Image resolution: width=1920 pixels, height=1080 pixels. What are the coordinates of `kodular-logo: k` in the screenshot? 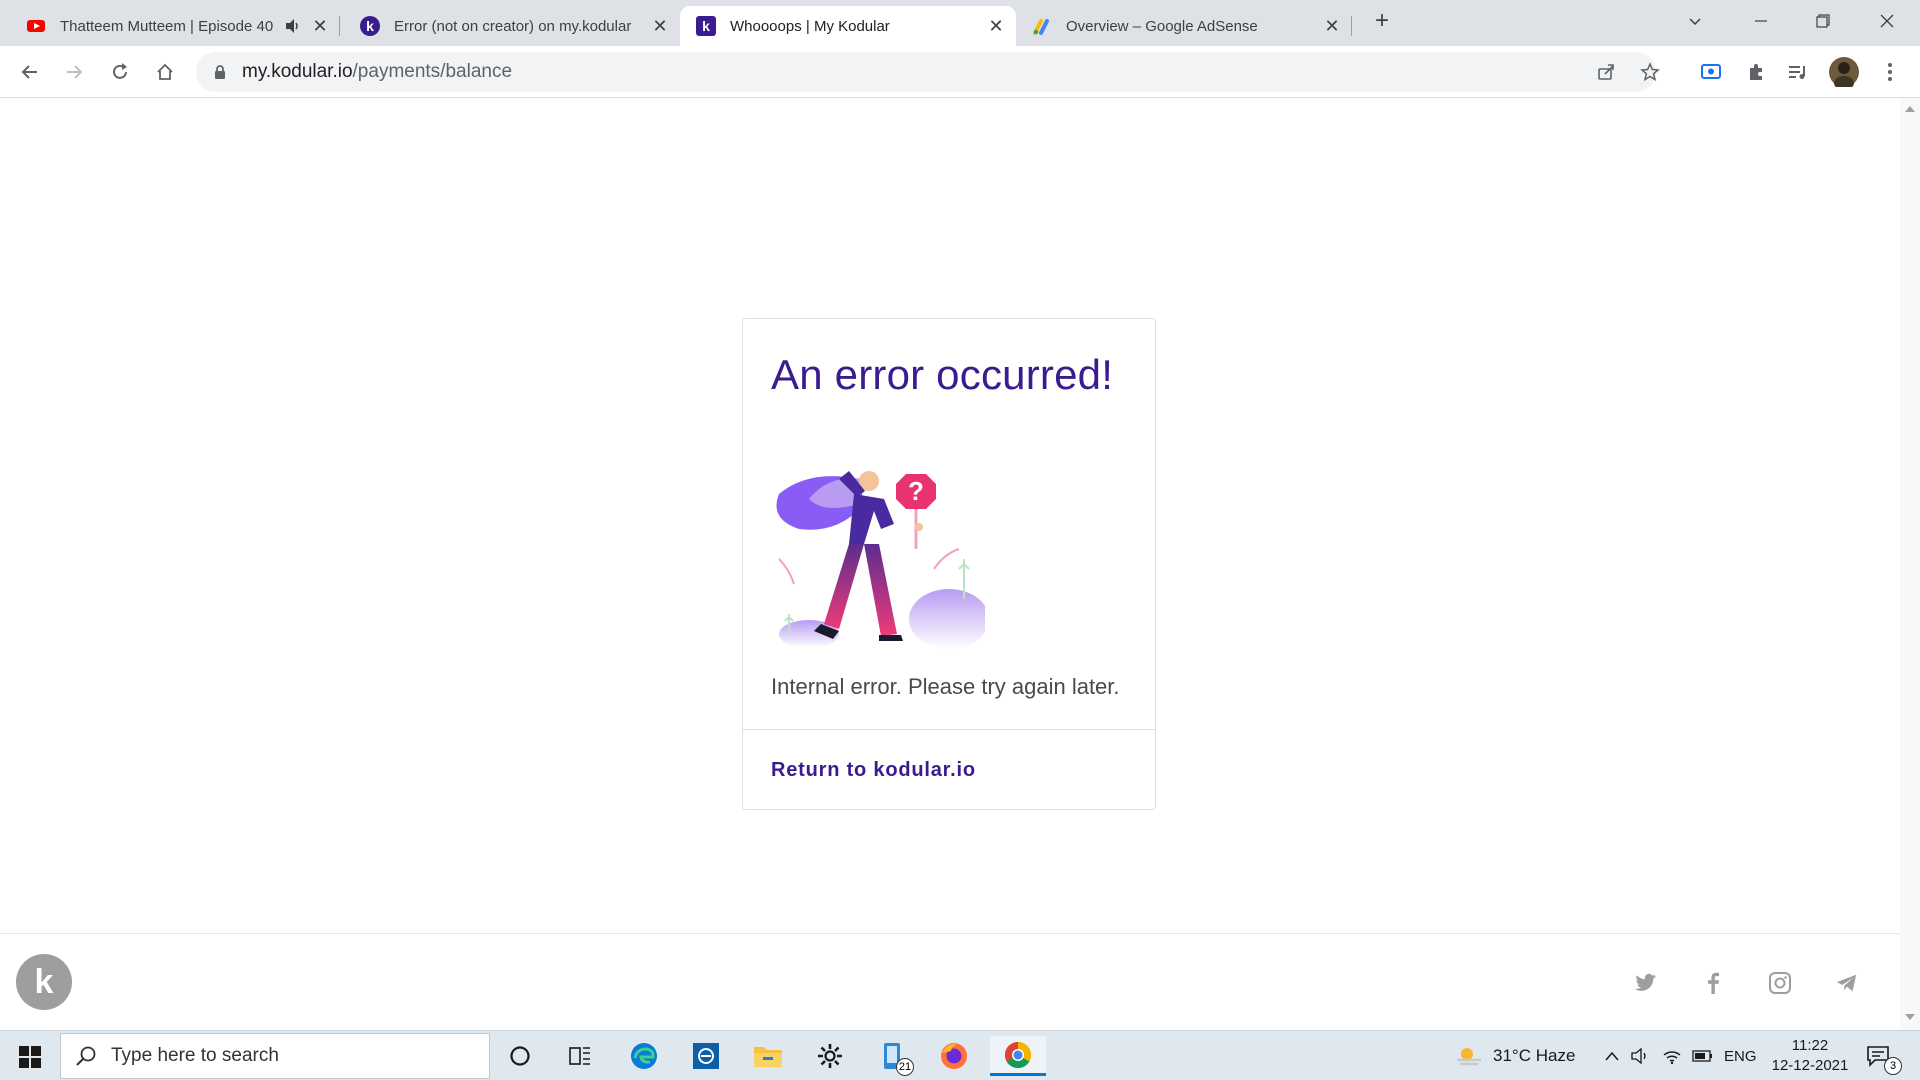 It's located at (44, 982).